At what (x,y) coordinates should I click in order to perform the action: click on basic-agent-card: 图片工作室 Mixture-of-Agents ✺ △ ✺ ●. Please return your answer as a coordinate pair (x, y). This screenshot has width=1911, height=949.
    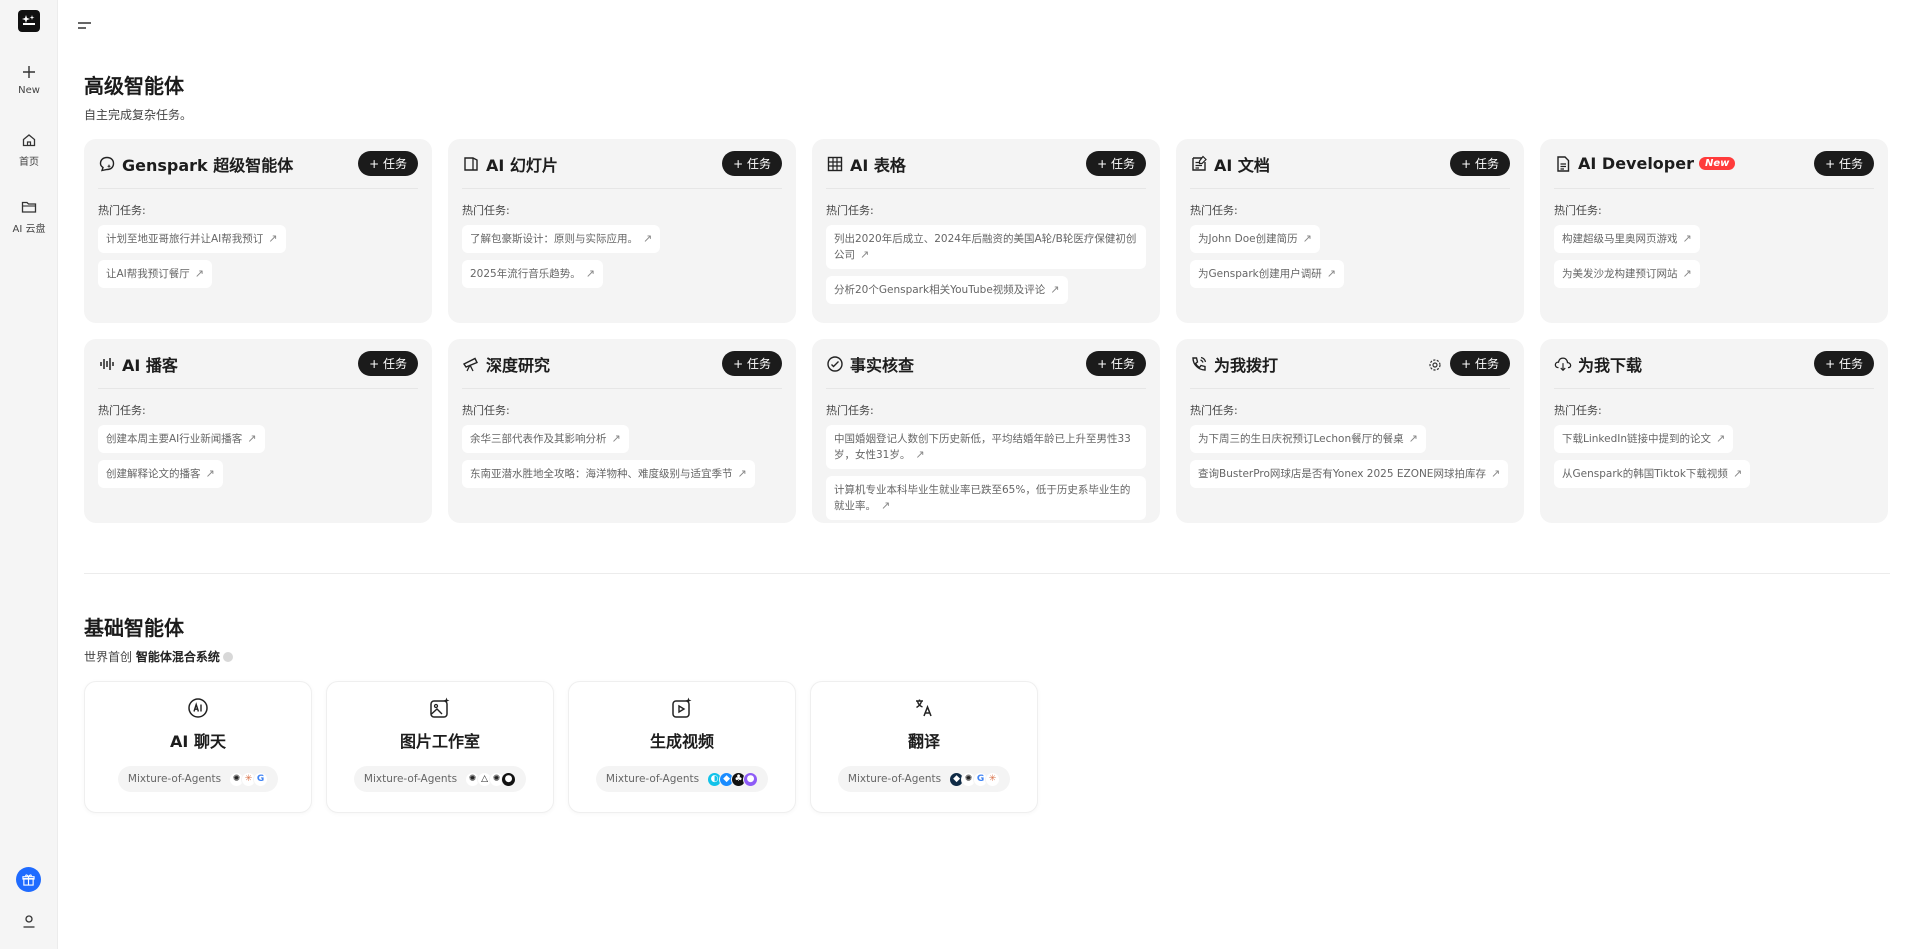
    Looking at the image, I should click on (440, 747).